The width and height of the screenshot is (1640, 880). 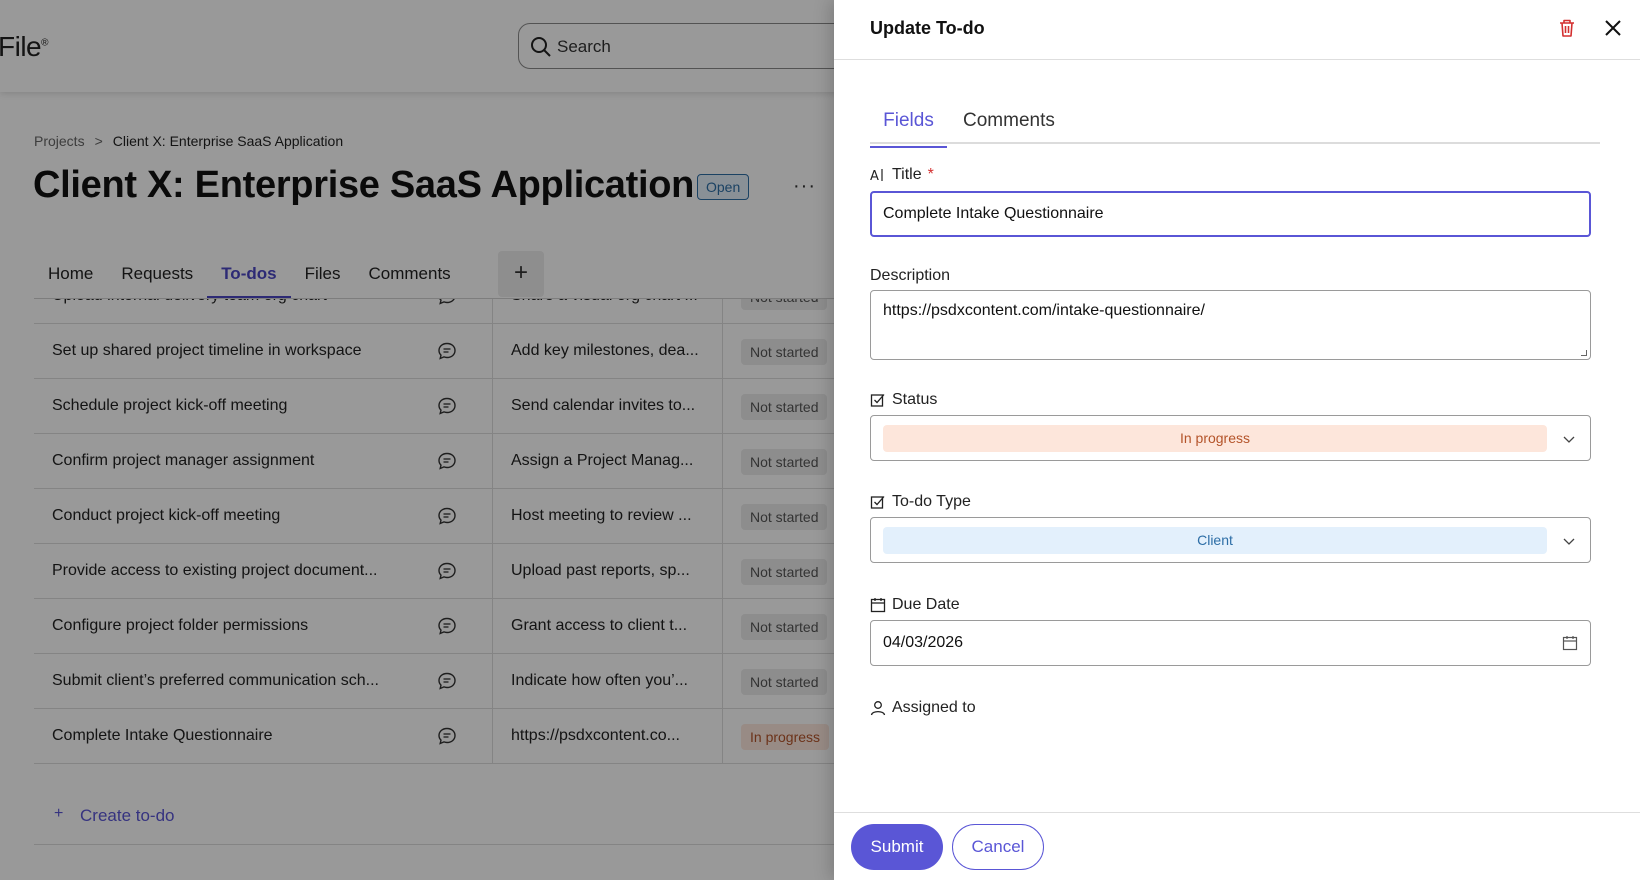 I want to click on title-input: Complete Intake Questionnaire, so click(x=1230, y=214).